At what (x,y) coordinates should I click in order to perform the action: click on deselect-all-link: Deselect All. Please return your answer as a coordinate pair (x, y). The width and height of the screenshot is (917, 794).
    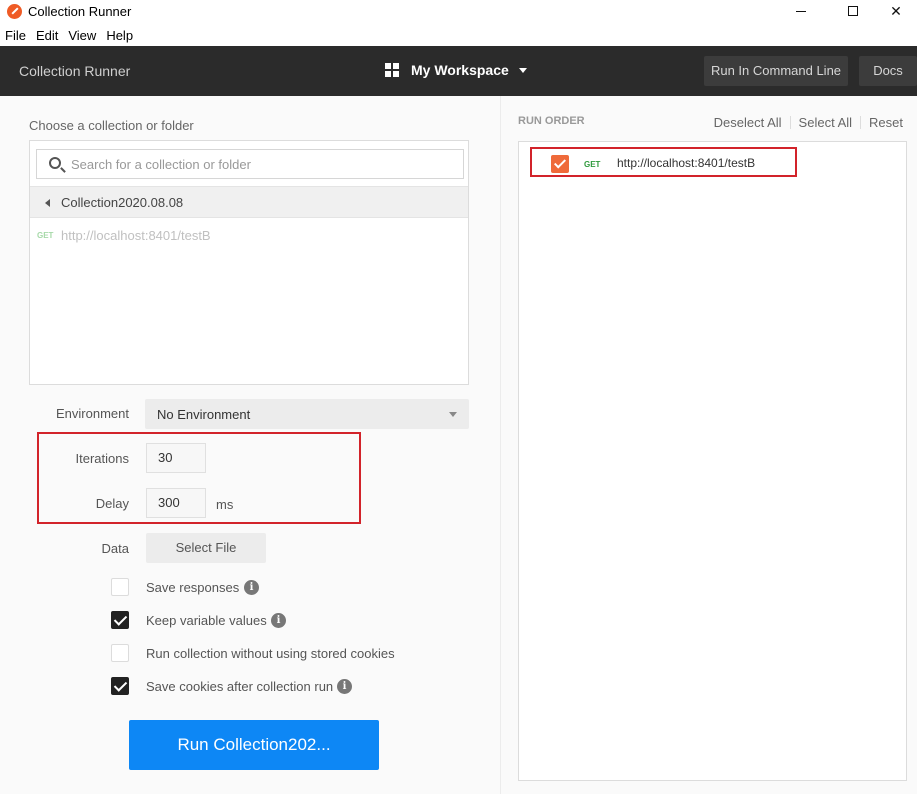
    Looking at the image, I should click on (748, 122).